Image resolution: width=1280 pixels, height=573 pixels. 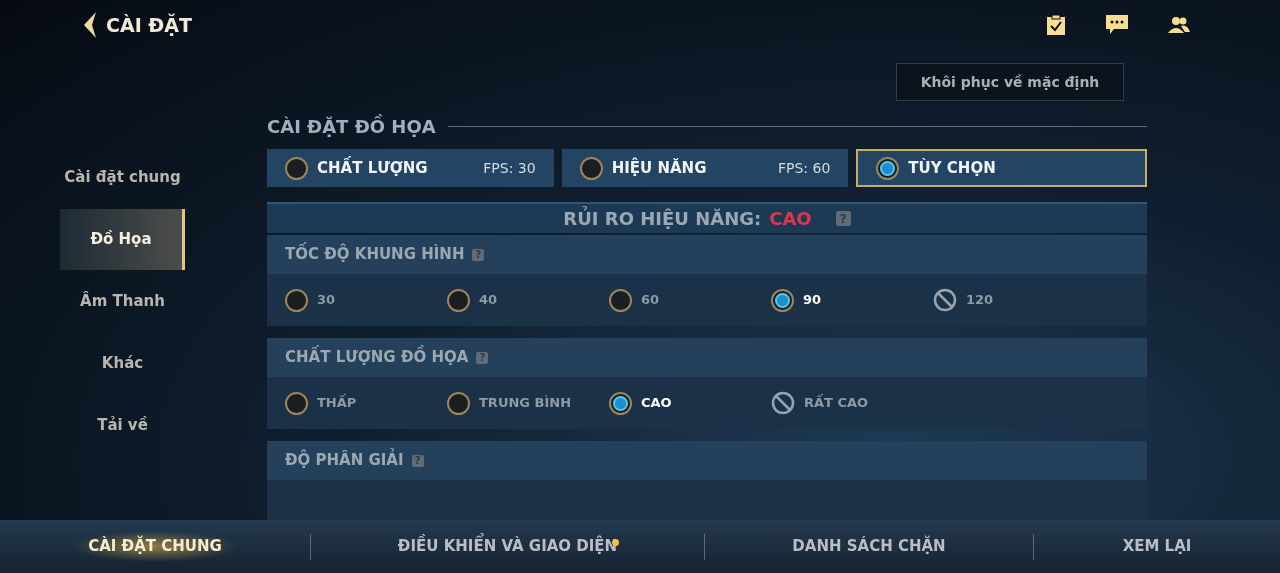 What do you see at coordinates (705, 168) in the screenshot?
I see `preset-tab: HIỆU NĂNG FPS: 60` at bounding box center [705, 168].